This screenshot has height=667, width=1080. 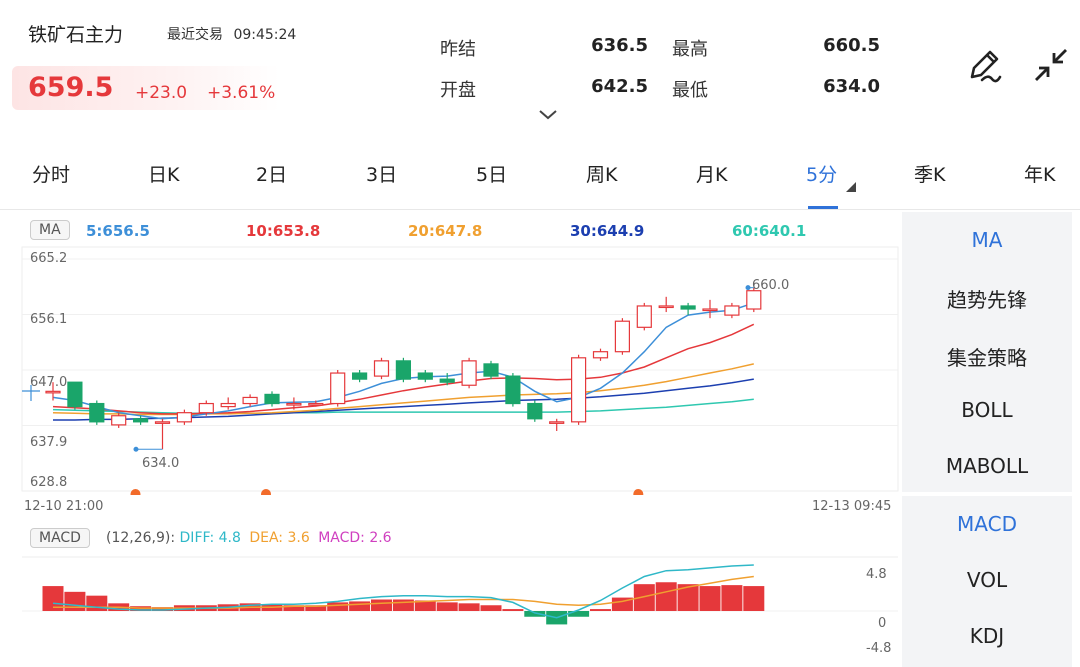 I want to click on y-label-1: 665.2, so click(x=49, y=258).